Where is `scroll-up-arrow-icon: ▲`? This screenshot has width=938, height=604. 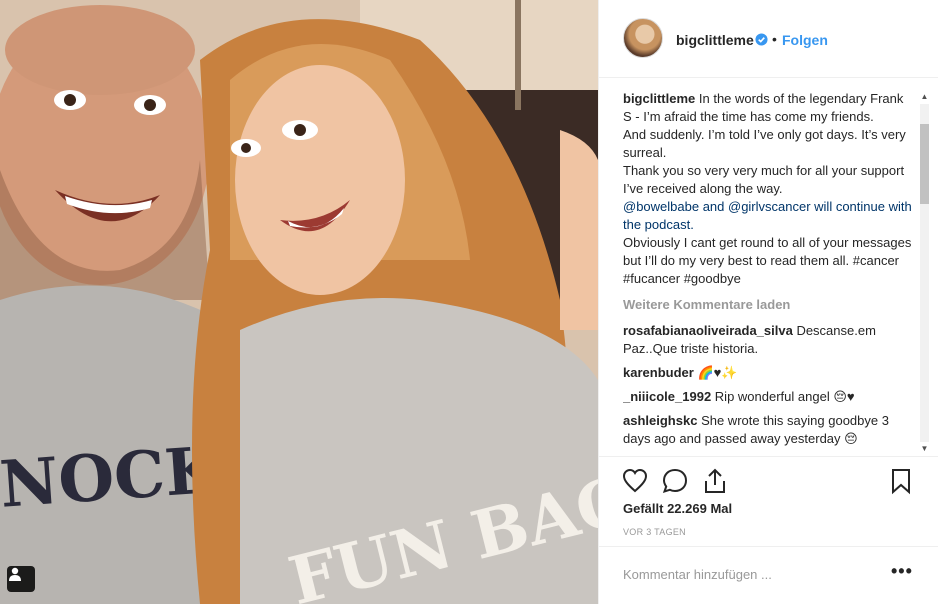 scroll-up-arrow-icon: ▲ is located at coordinates (924, 97).